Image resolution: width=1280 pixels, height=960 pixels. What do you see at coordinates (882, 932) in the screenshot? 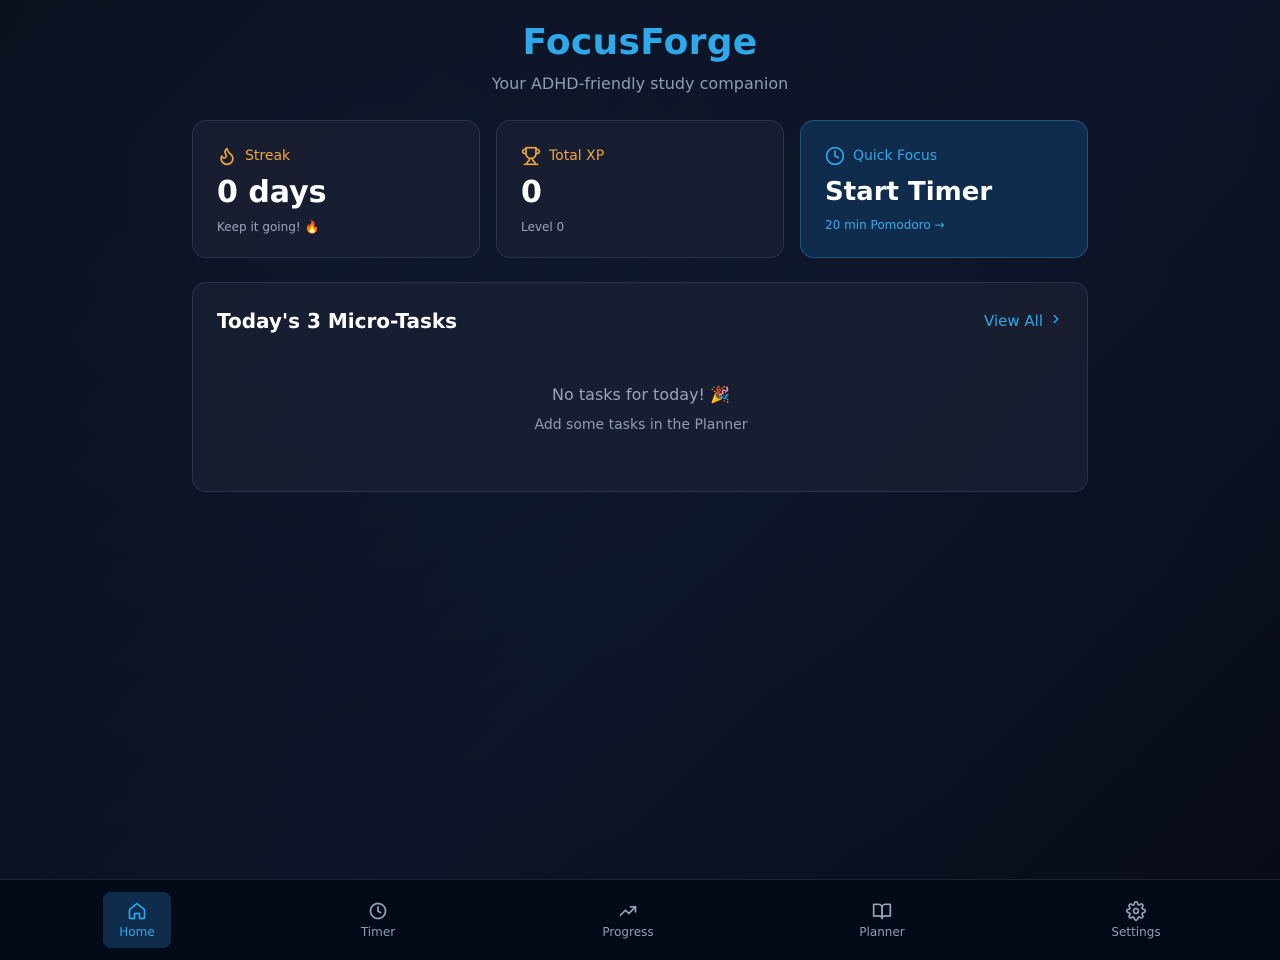
I see `nav-planner-label: Planner` at bounding box center [882, 932].